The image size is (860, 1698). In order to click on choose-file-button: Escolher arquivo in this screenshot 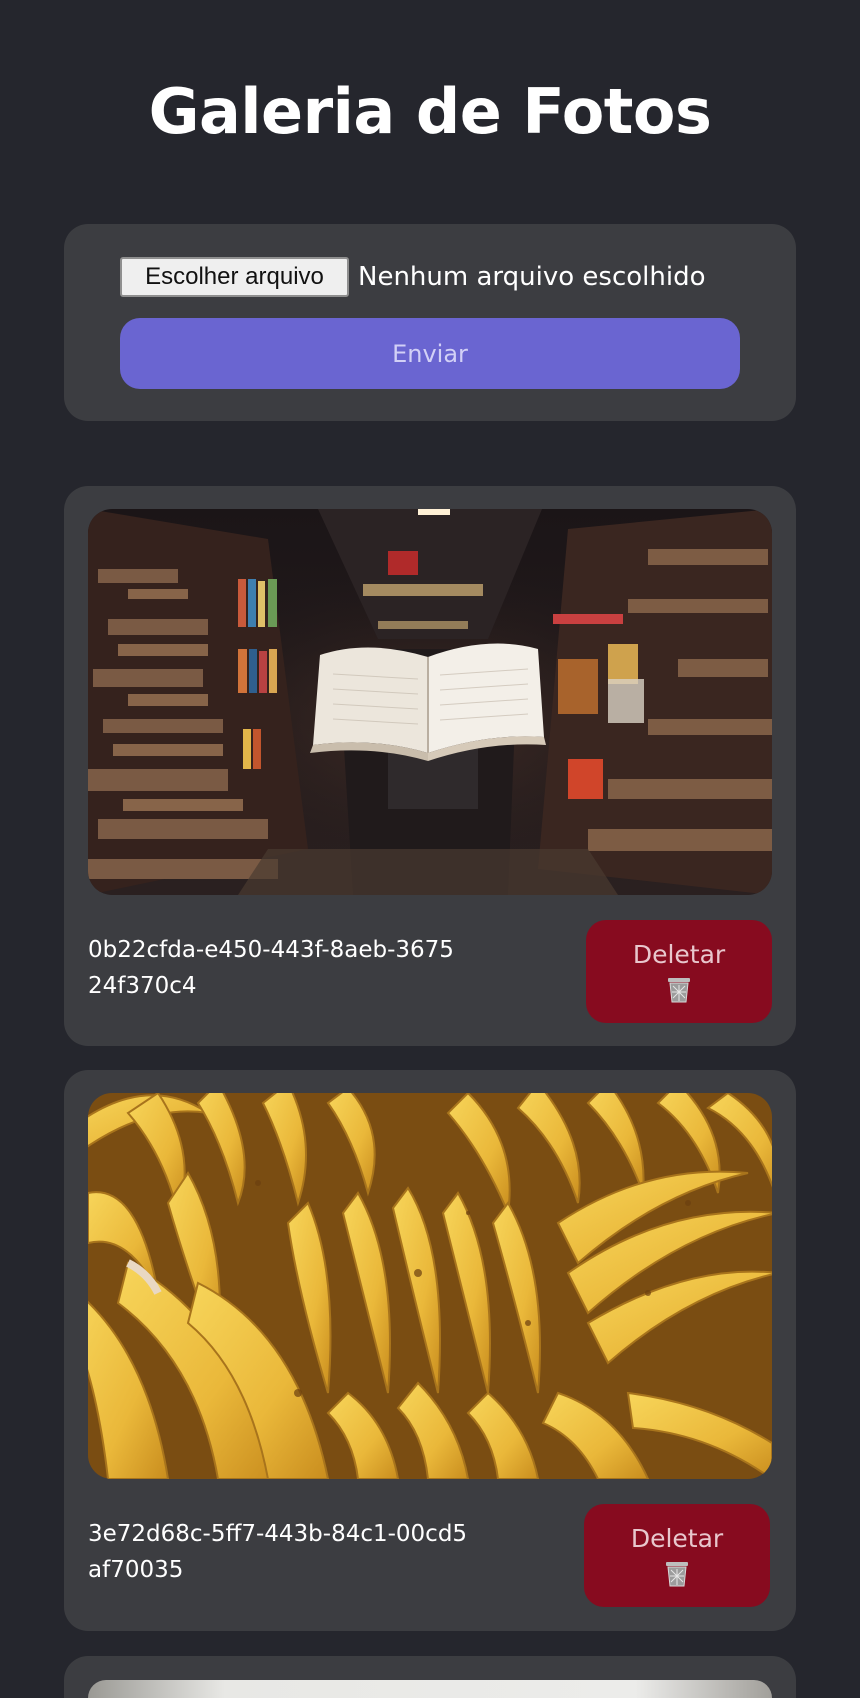, I will do `click(234, 277)`.